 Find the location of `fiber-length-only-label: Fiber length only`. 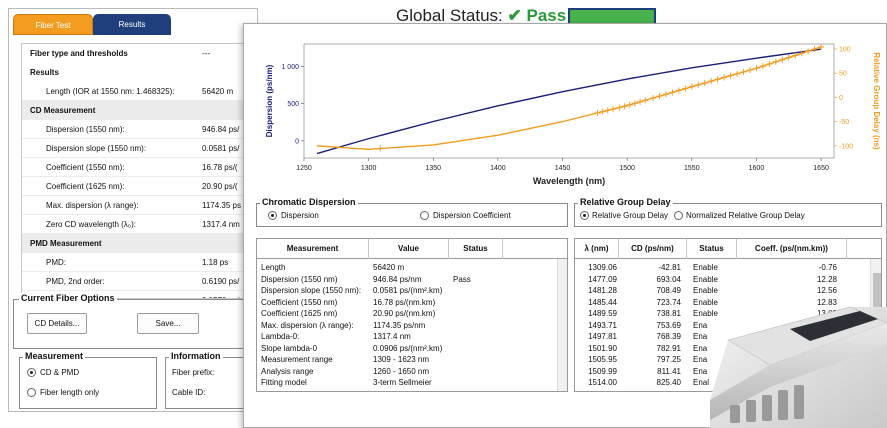

fiber-length-only-label: Fiber length only is located at coordinates (70, 392).